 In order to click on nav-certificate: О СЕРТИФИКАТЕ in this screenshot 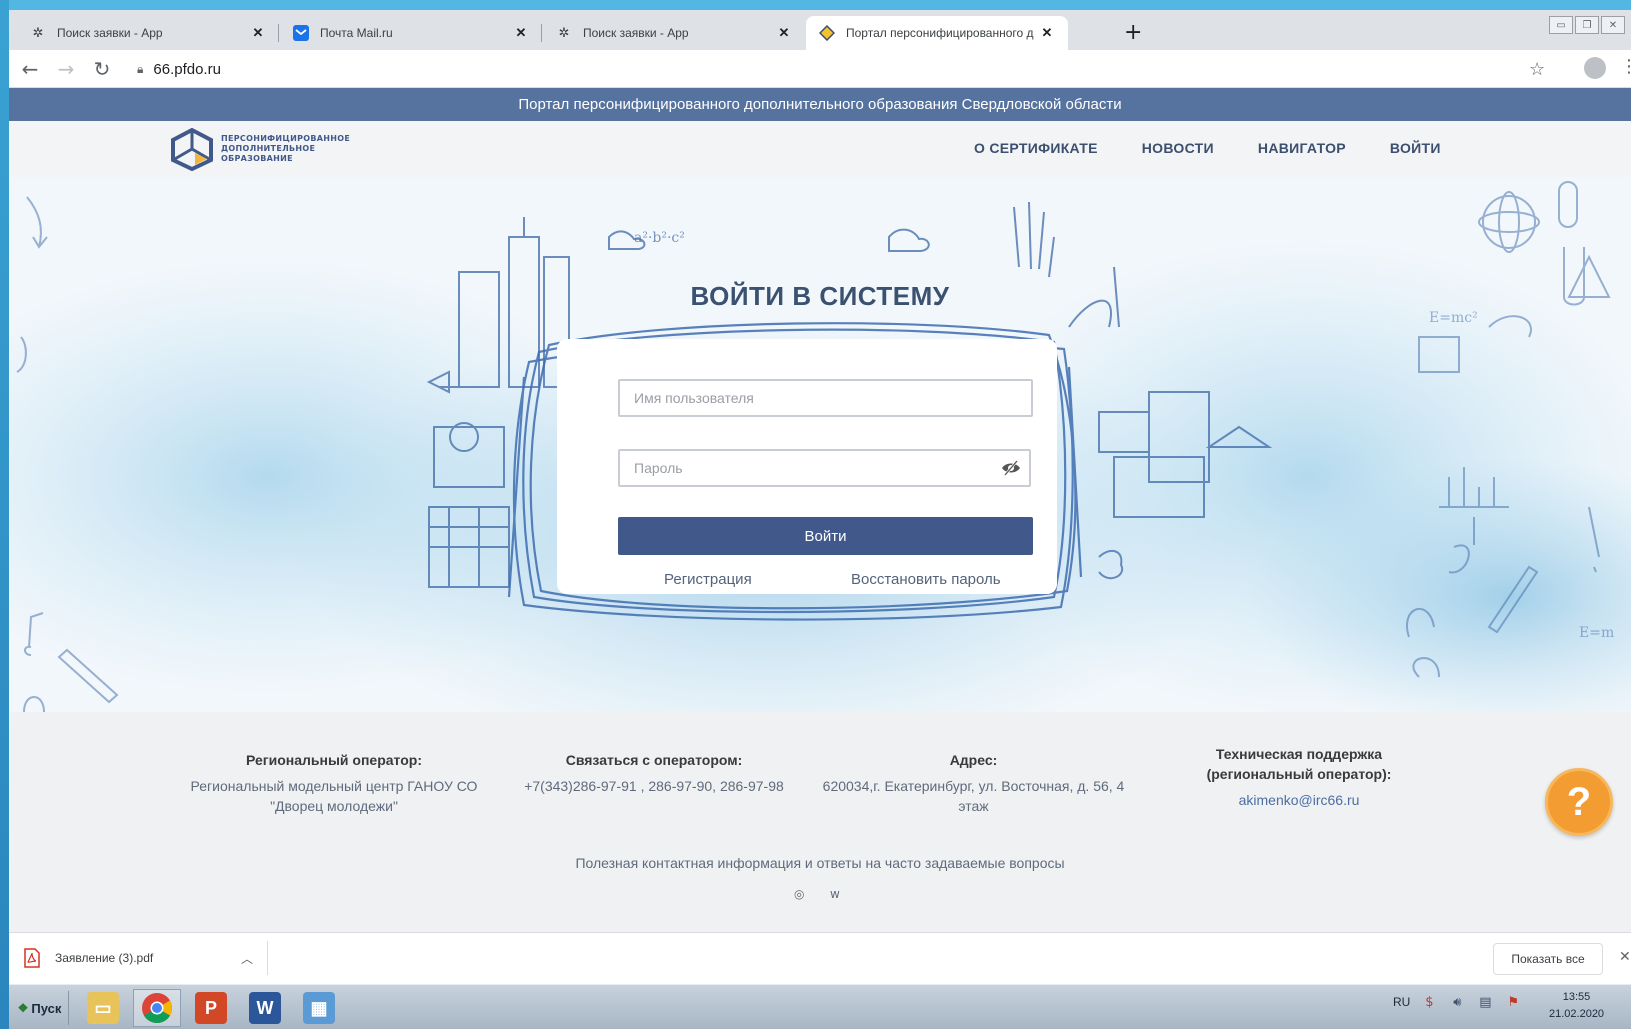, I will do `click(1036, 148)`.